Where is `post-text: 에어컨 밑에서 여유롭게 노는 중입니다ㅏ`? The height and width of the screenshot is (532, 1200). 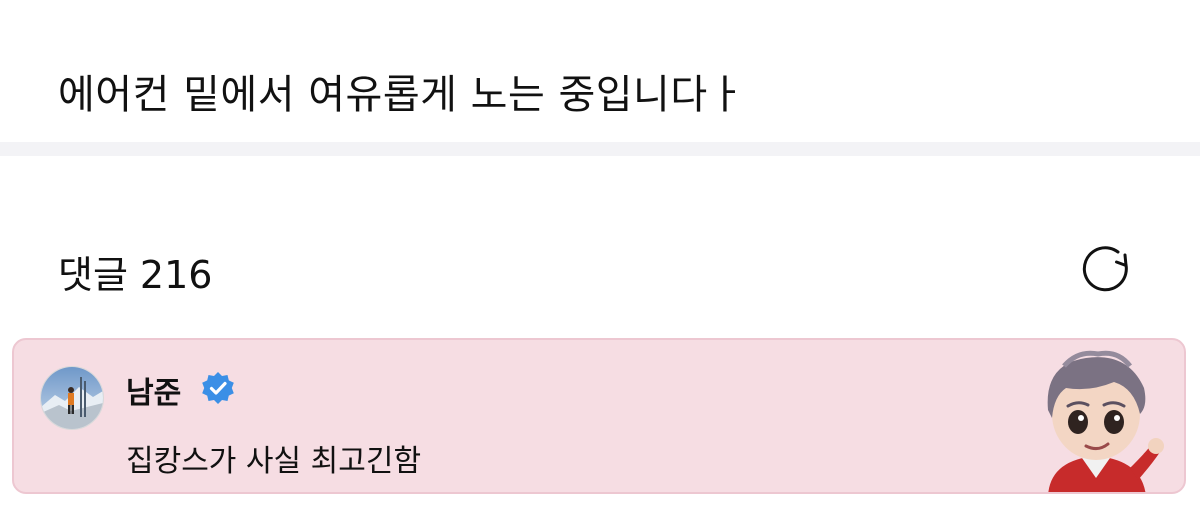
post-text: 에어컨 밑에서 여유롭게 노는 중입니다ㅏ is located at coordinates (401, 95).